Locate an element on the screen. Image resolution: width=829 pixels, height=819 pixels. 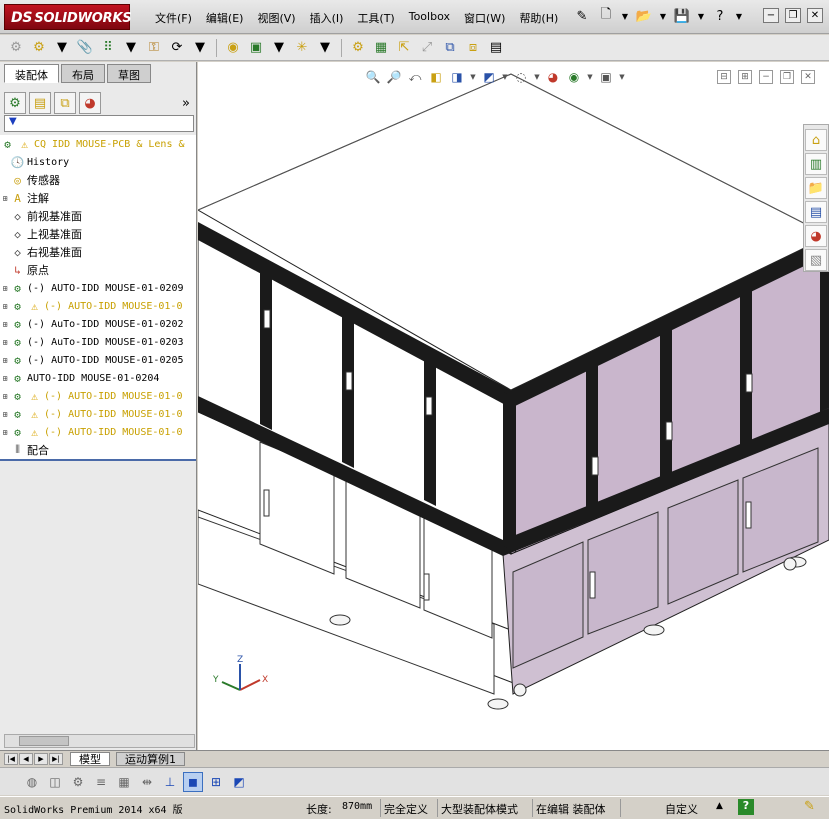
first-tab-nav-icon: |◀ is located at coordinates (11, 758).